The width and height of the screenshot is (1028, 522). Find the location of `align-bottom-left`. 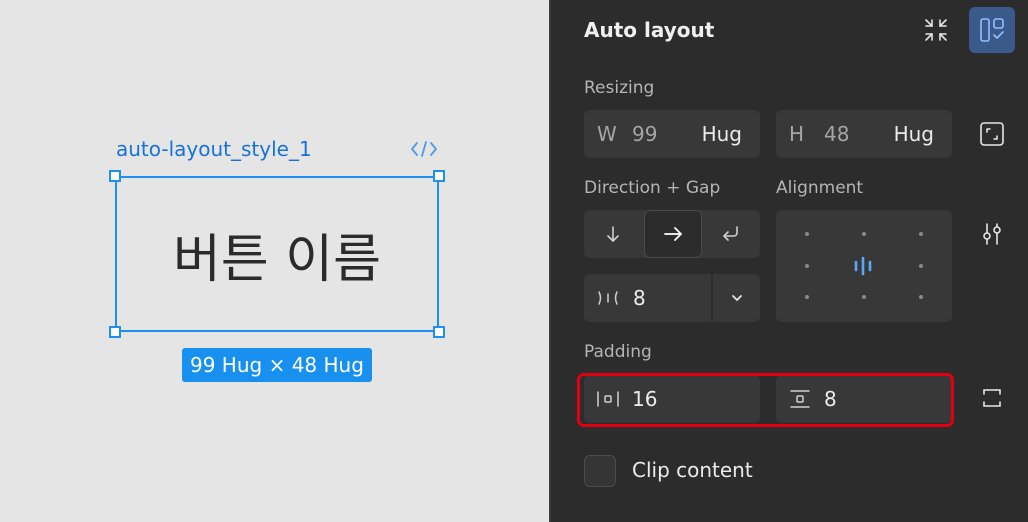

align-bottom-left is located at coordinates (807, 297).